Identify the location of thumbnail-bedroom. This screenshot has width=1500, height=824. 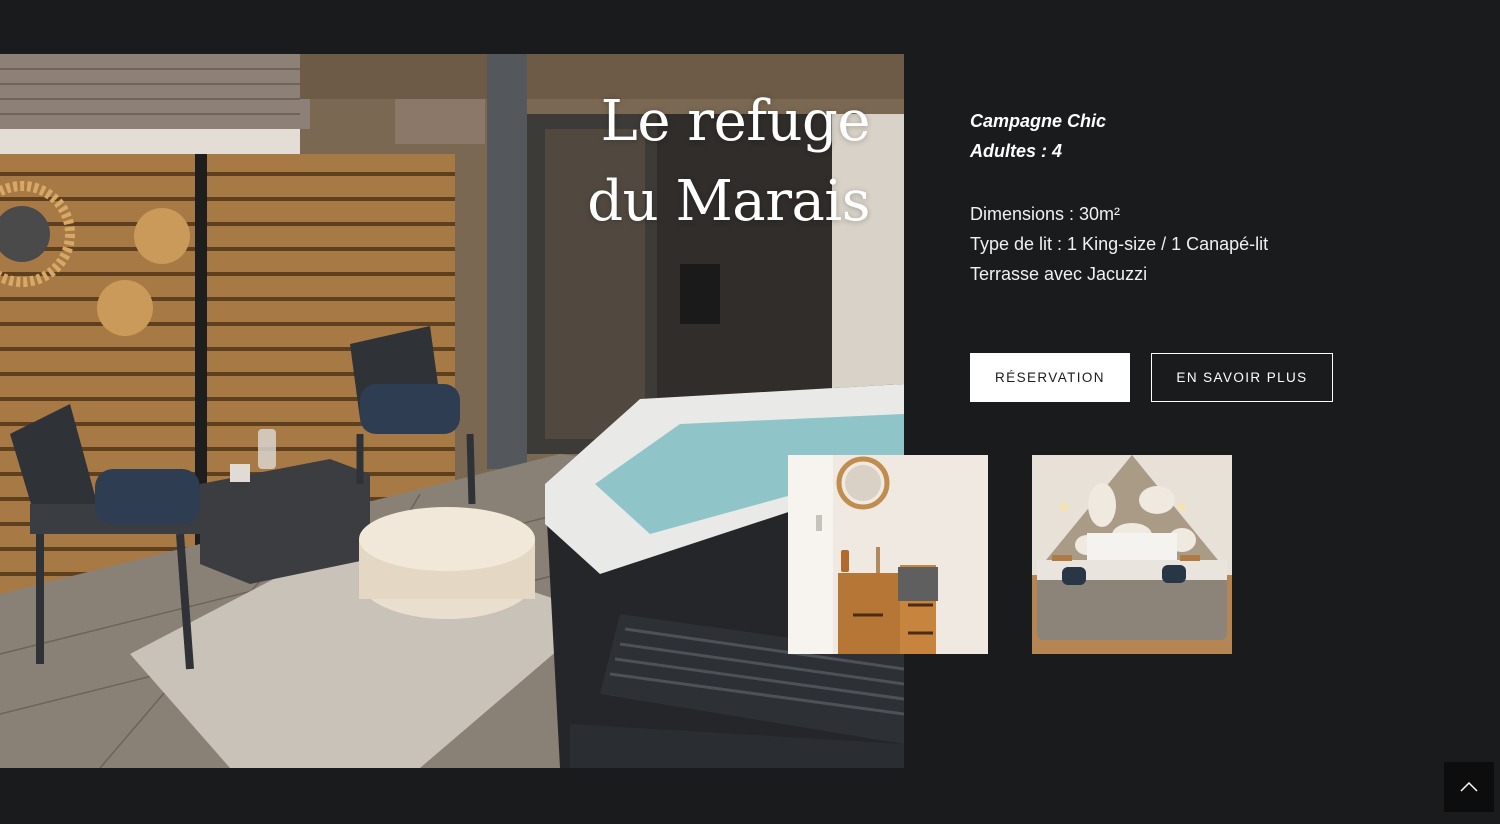
(1132, 554).